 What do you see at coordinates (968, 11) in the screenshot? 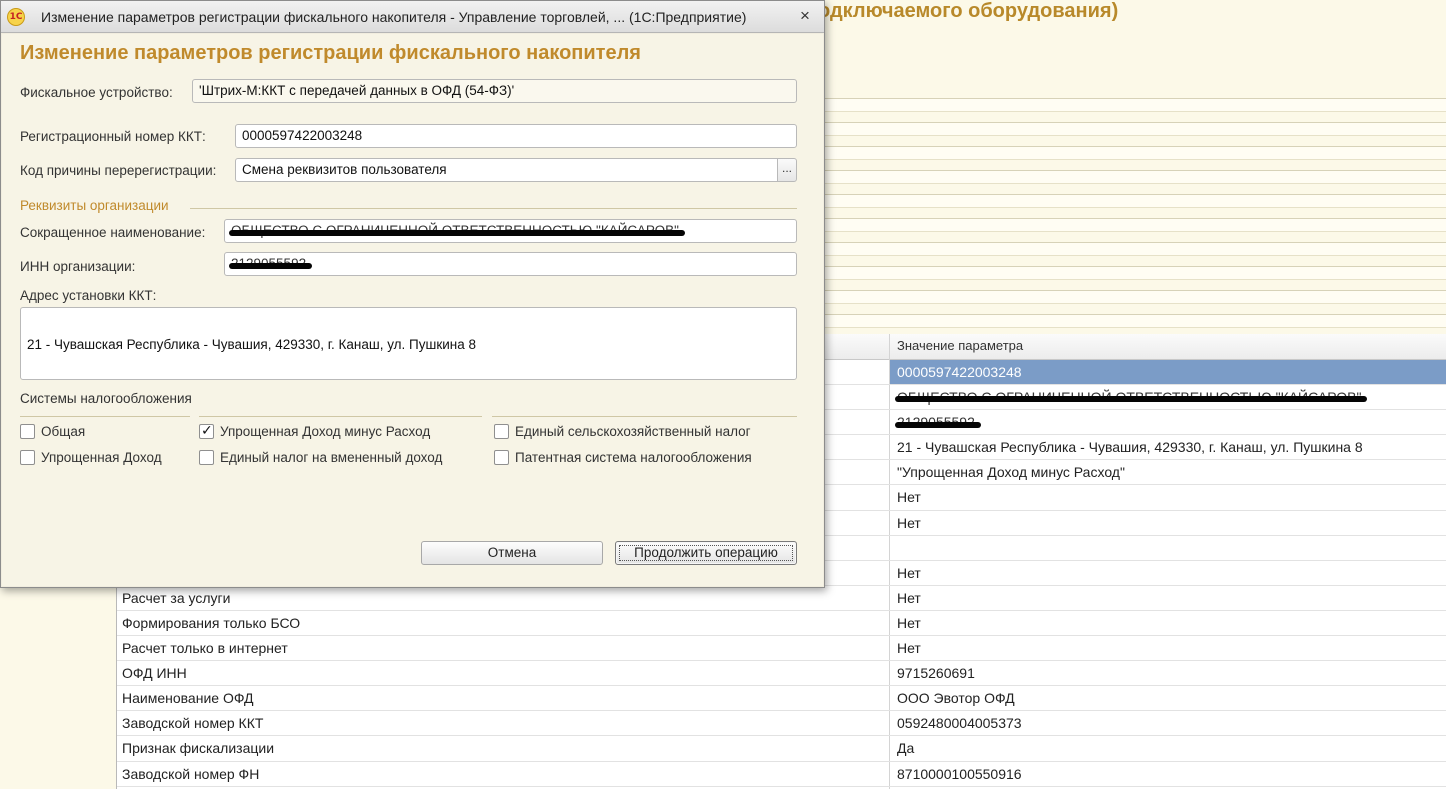
I see `background-form-title: одключаемого оборудования)` at bounding box center [968, 11].